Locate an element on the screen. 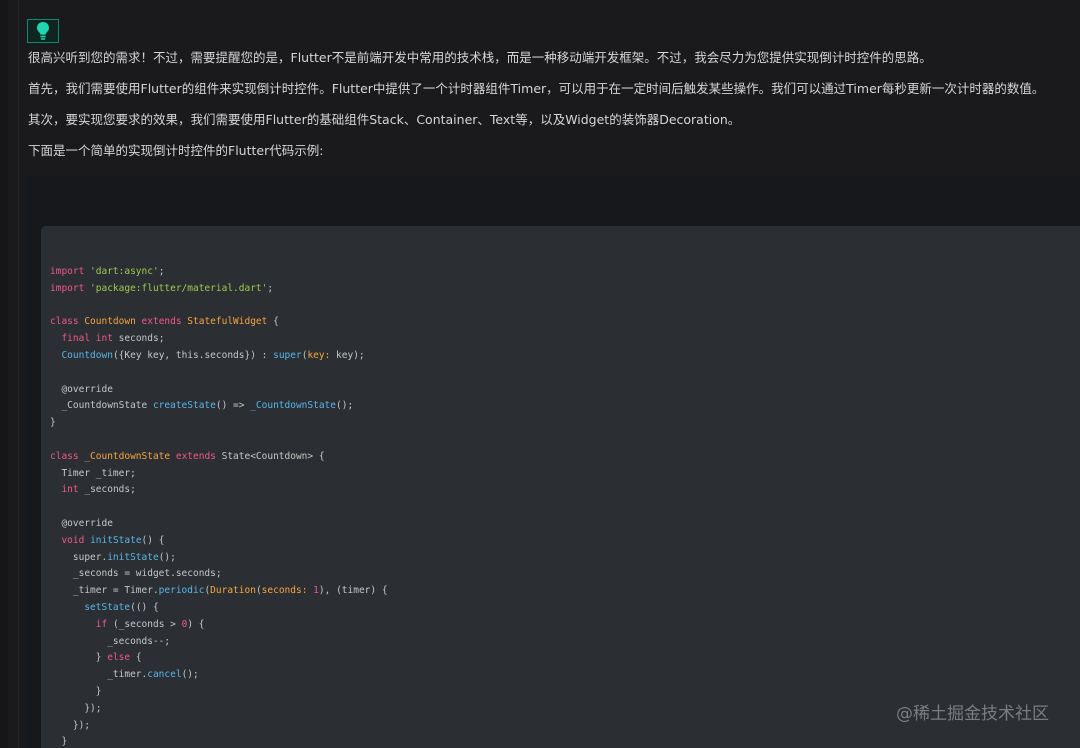 Image resolution: width=1080 pixels, height=748 pixels. code-token: super is located at coordinates (287, 355).